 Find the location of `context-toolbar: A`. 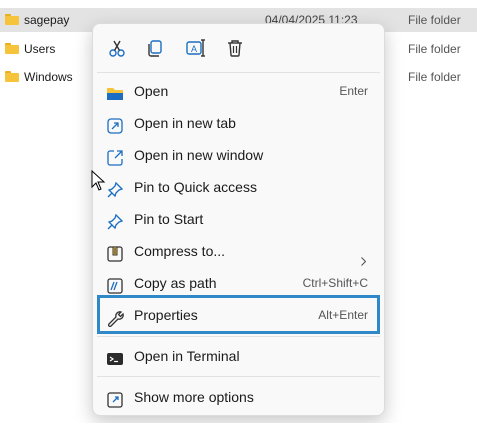

context-toolbar: A is located at coordinates (238, 48).